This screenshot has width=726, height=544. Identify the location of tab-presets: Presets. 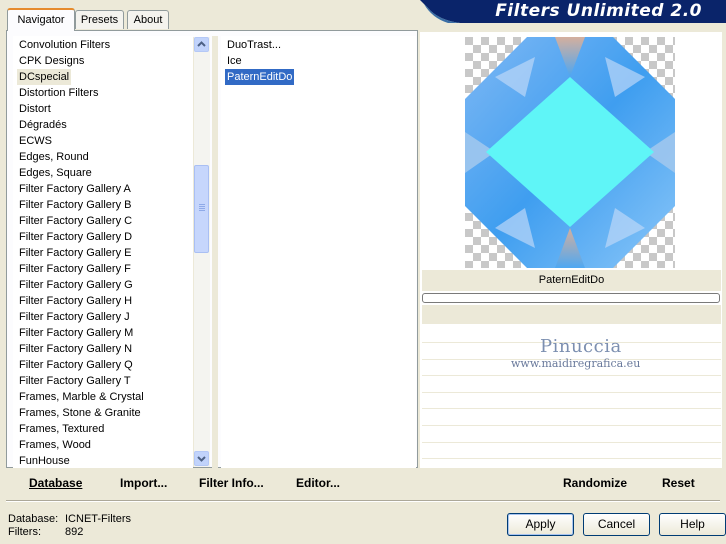
(99, 19).